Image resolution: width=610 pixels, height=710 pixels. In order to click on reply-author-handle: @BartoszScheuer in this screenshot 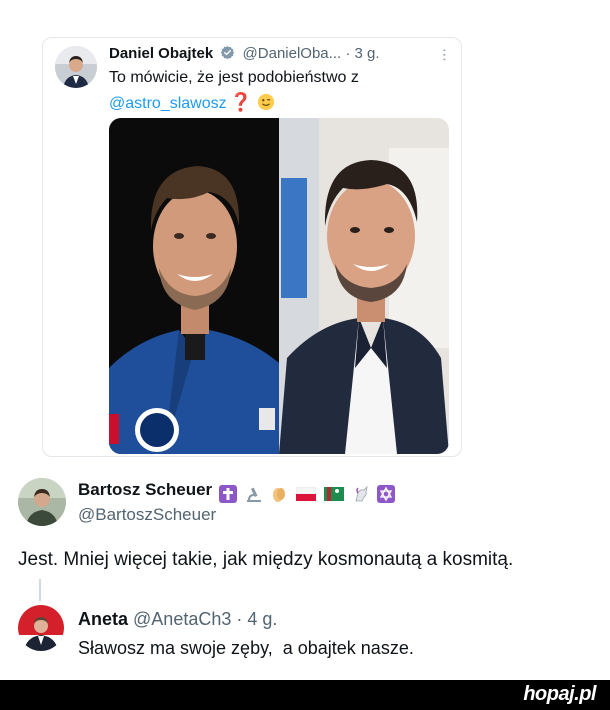, I will do `click(147, 515)`.